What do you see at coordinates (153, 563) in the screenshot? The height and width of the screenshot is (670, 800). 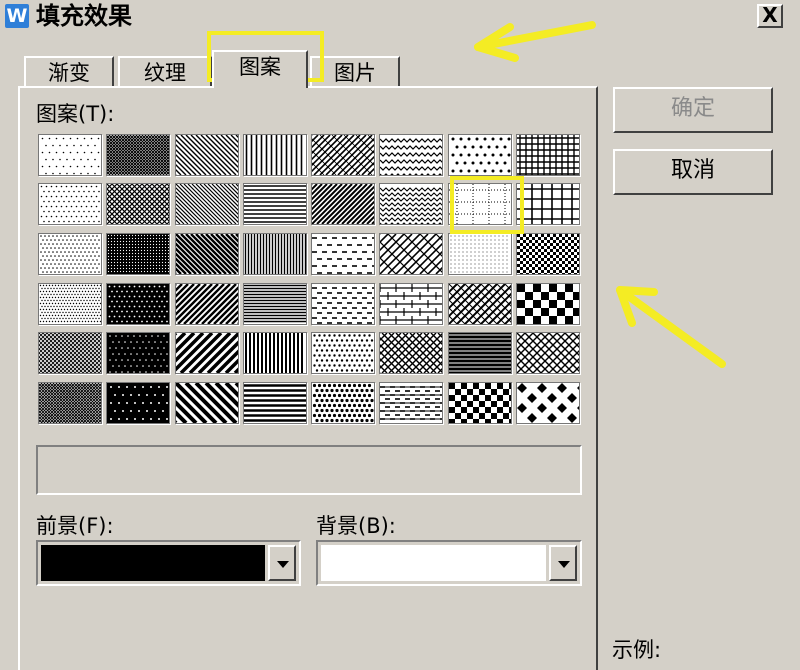 I see `foreground-color-swatch` at bounding box center [153, 563].